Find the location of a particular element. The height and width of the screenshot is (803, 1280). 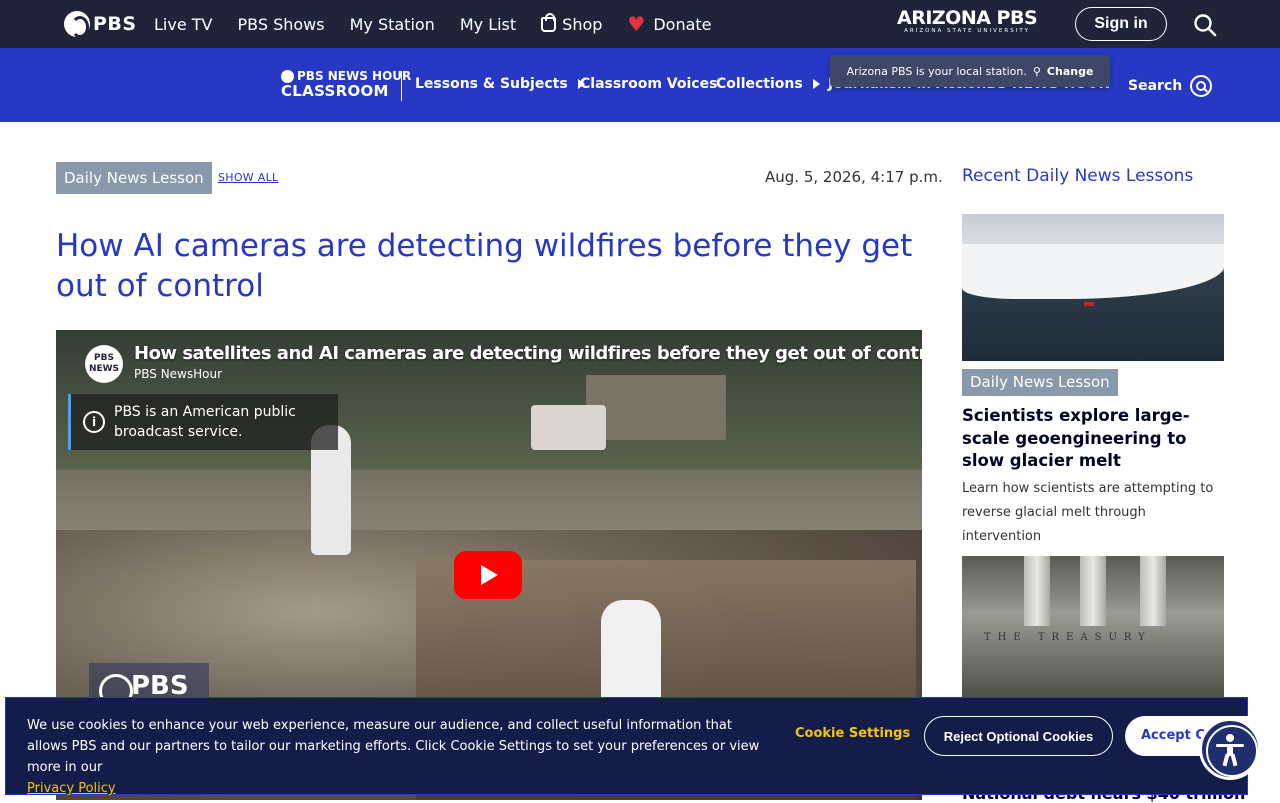

nav-pbs-shows: PBS Shows is located at coordinates (280, 24).